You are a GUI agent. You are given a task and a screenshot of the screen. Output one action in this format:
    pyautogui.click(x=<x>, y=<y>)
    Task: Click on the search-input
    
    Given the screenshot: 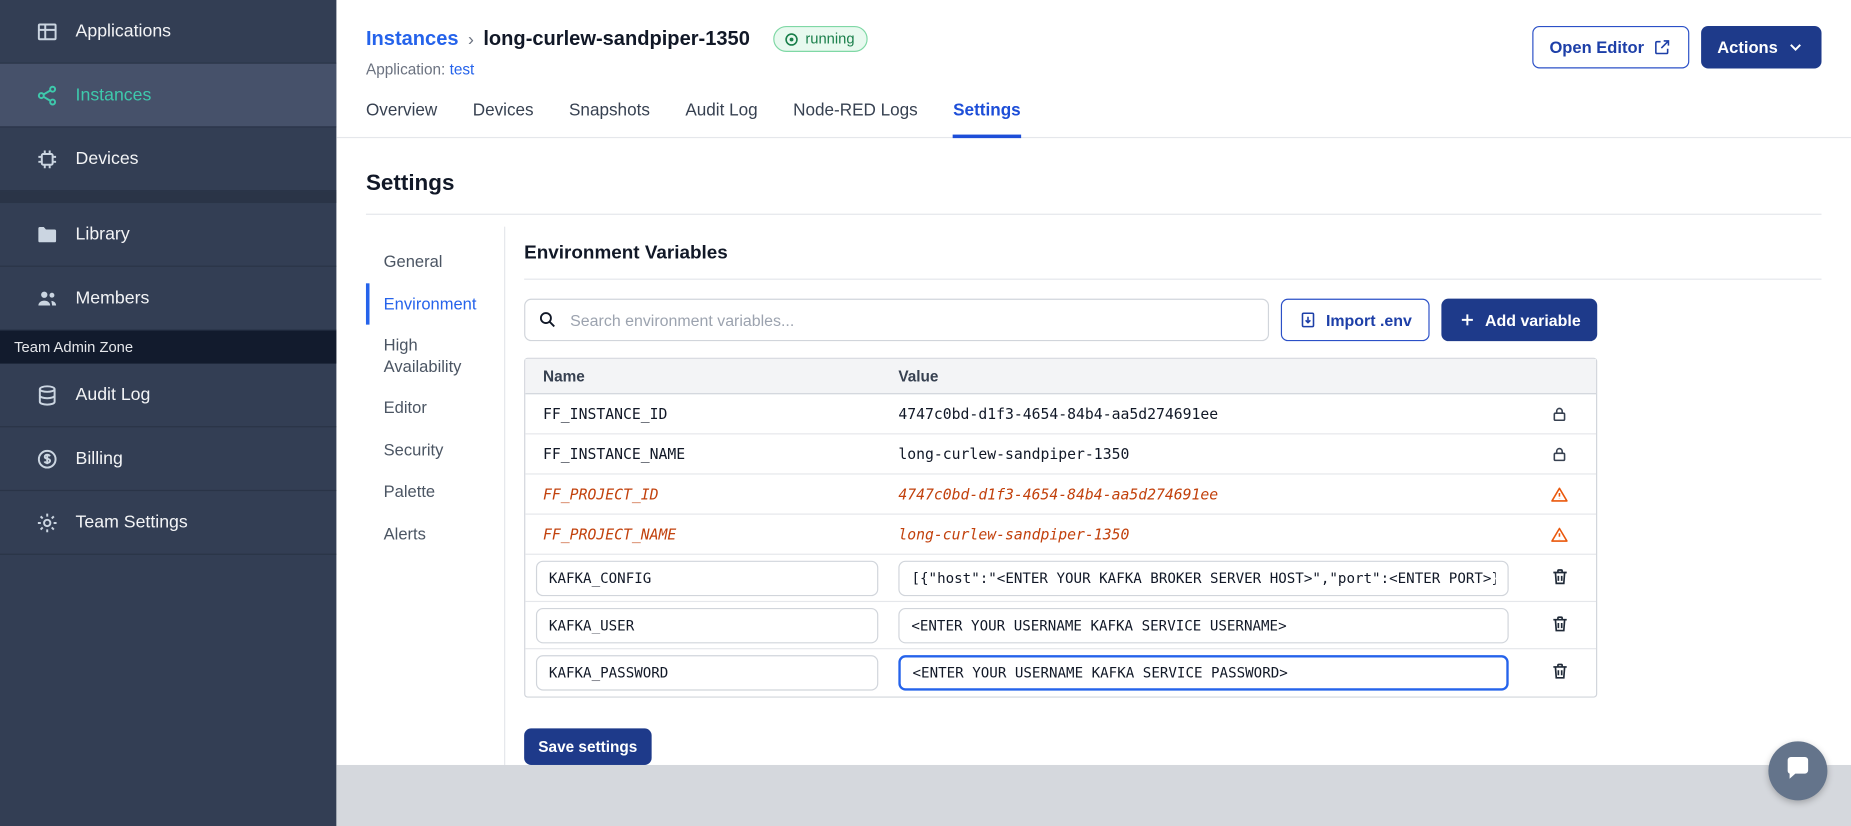 What is the action you would take?
    pyautogui.click(x=897, y=320)
    